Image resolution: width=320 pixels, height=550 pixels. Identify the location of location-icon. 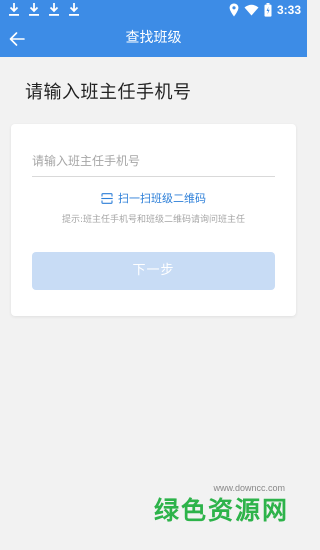
(234, 10).